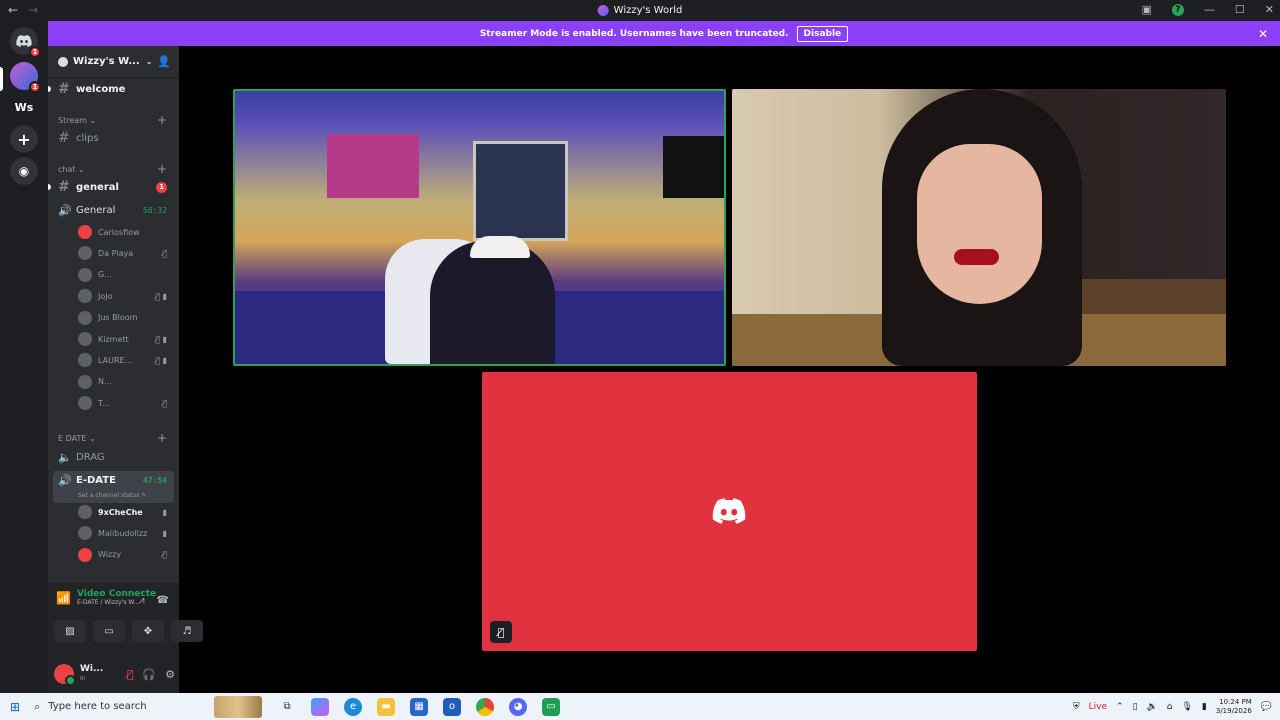 The image size is (1280, 720). I want to click on activities-button: ✥, so click(148, 631).